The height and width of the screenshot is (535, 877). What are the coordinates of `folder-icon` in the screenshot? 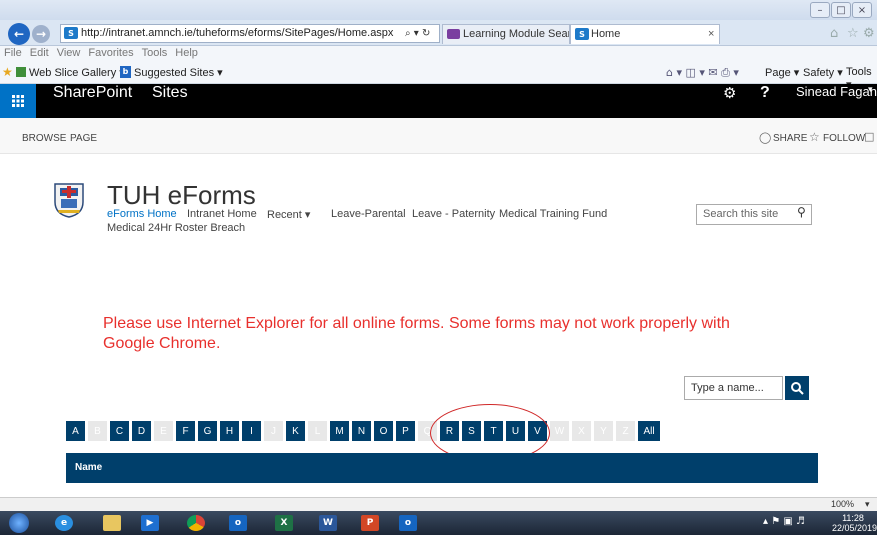 It's located at (112, 523).